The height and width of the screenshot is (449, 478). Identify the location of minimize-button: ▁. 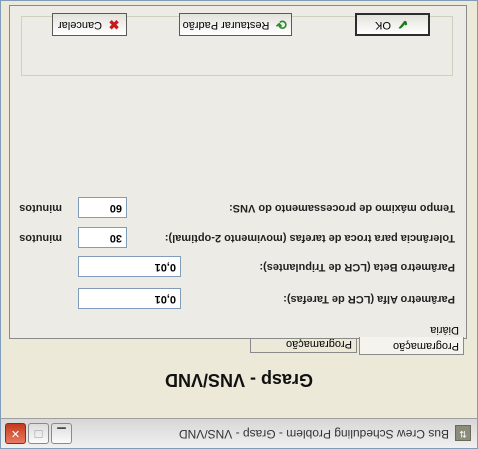
(61, 433).